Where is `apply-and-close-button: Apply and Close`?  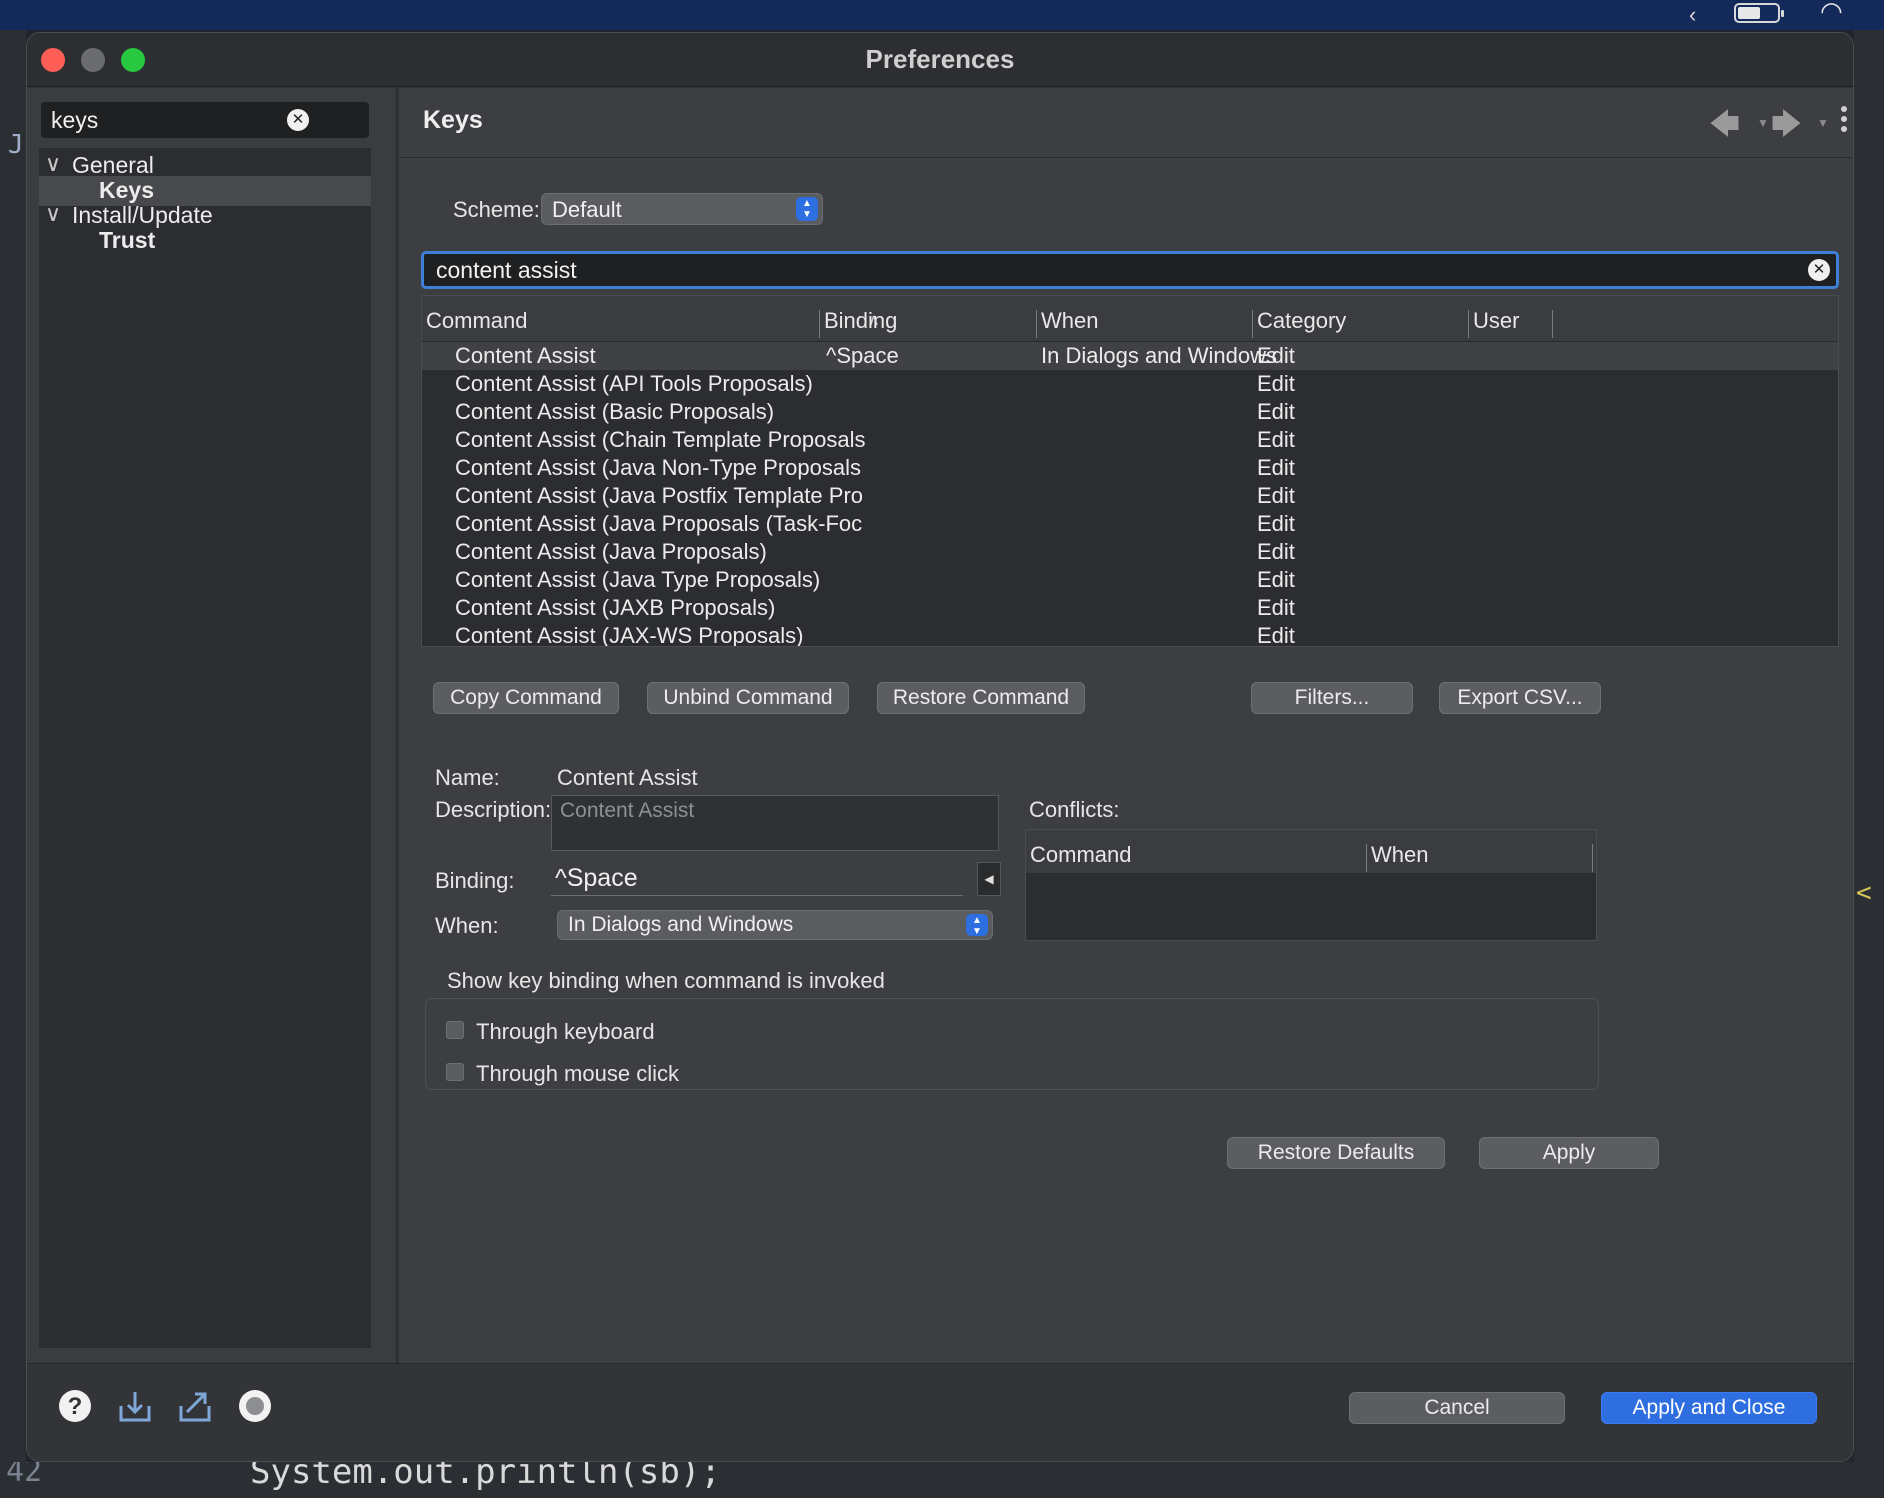 apply-and-close-button: Apply and Close is located at coordinates (1709, 1408).